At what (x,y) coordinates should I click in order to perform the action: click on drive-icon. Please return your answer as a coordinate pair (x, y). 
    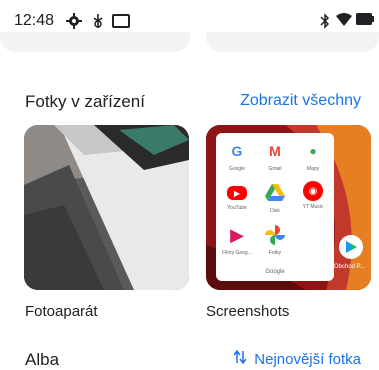
    Looking at the image, I should click on (275, 193).